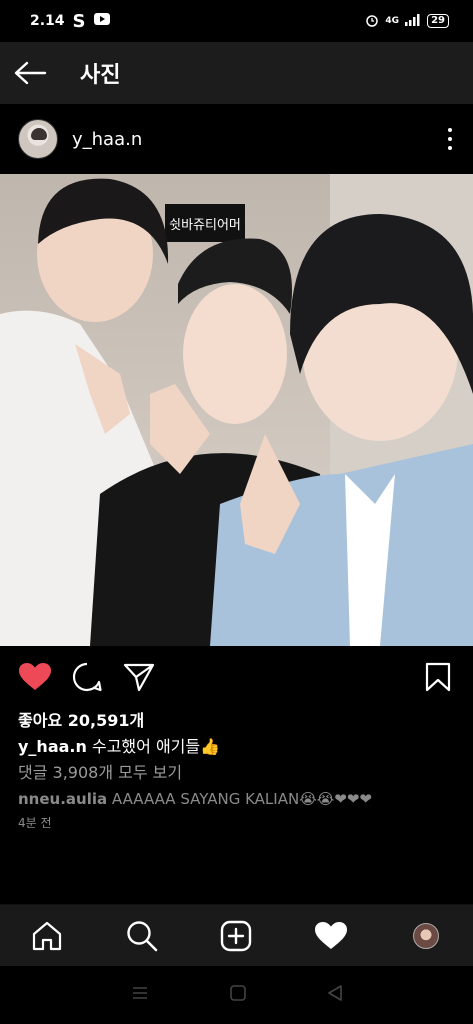  I want to click on nav-home, so click(47, 936).